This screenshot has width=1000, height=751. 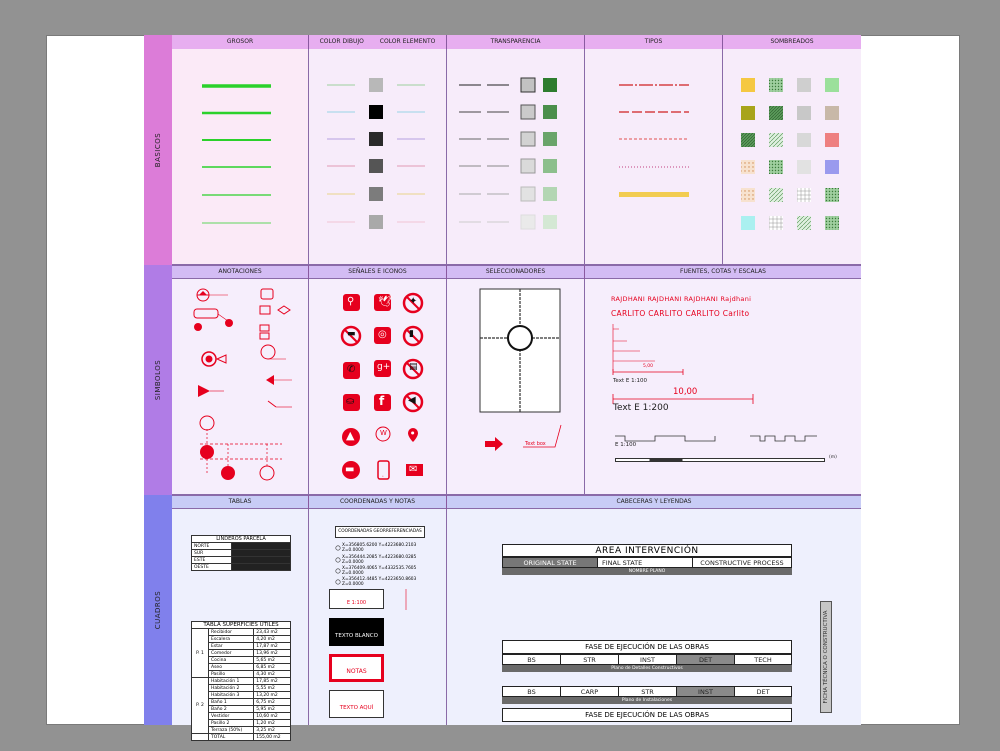 I want to click on linderos-table: LINDEROS PARCELA NORTE SUR ESTE OESTE, so click(x=241, y=553).